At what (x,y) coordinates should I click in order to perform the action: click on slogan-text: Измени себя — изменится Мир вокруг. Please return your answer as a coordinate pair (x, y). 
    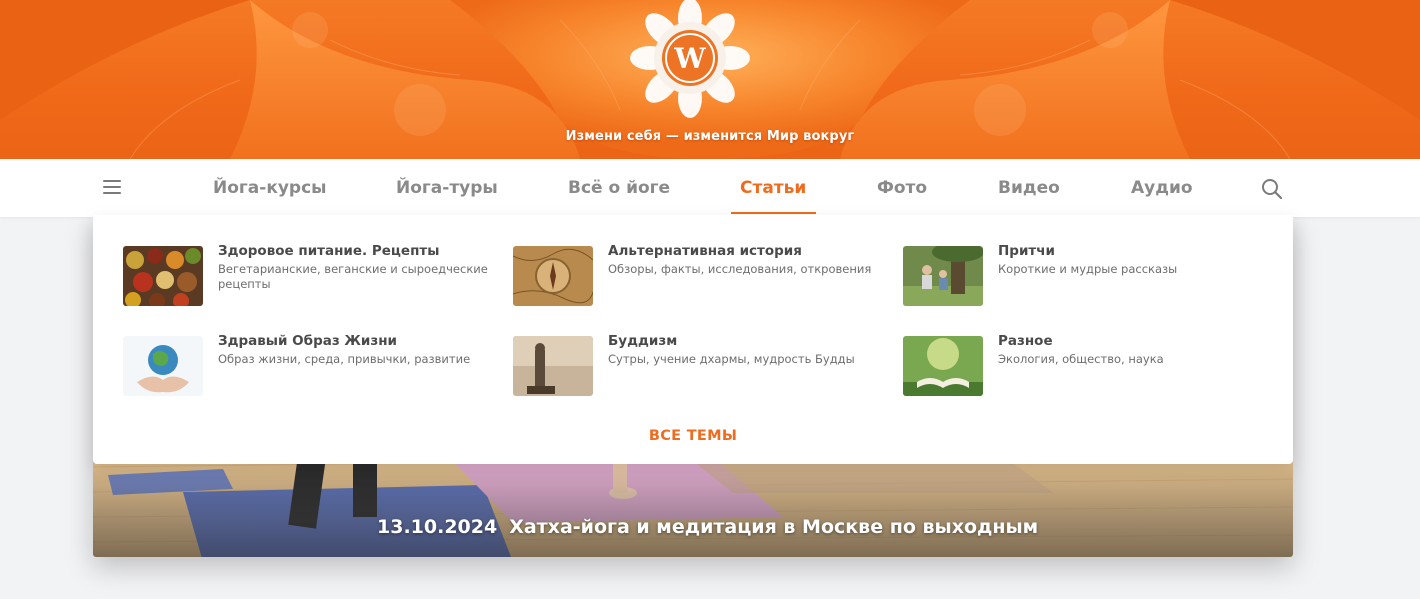
    Looking at the image, I should click on (710, 136).